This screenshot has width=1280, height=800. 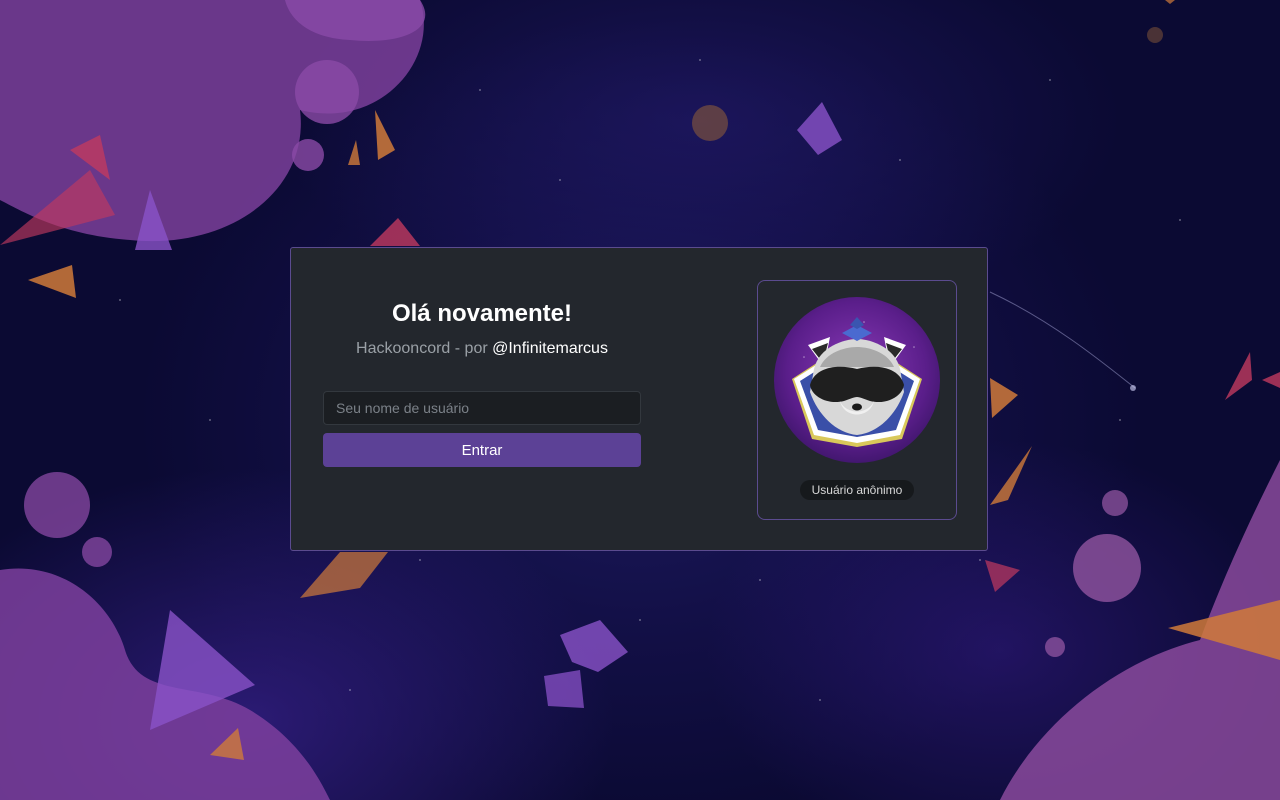 I want to click on app-name-text: Hackooncord - por, so click(x=424, y=348).